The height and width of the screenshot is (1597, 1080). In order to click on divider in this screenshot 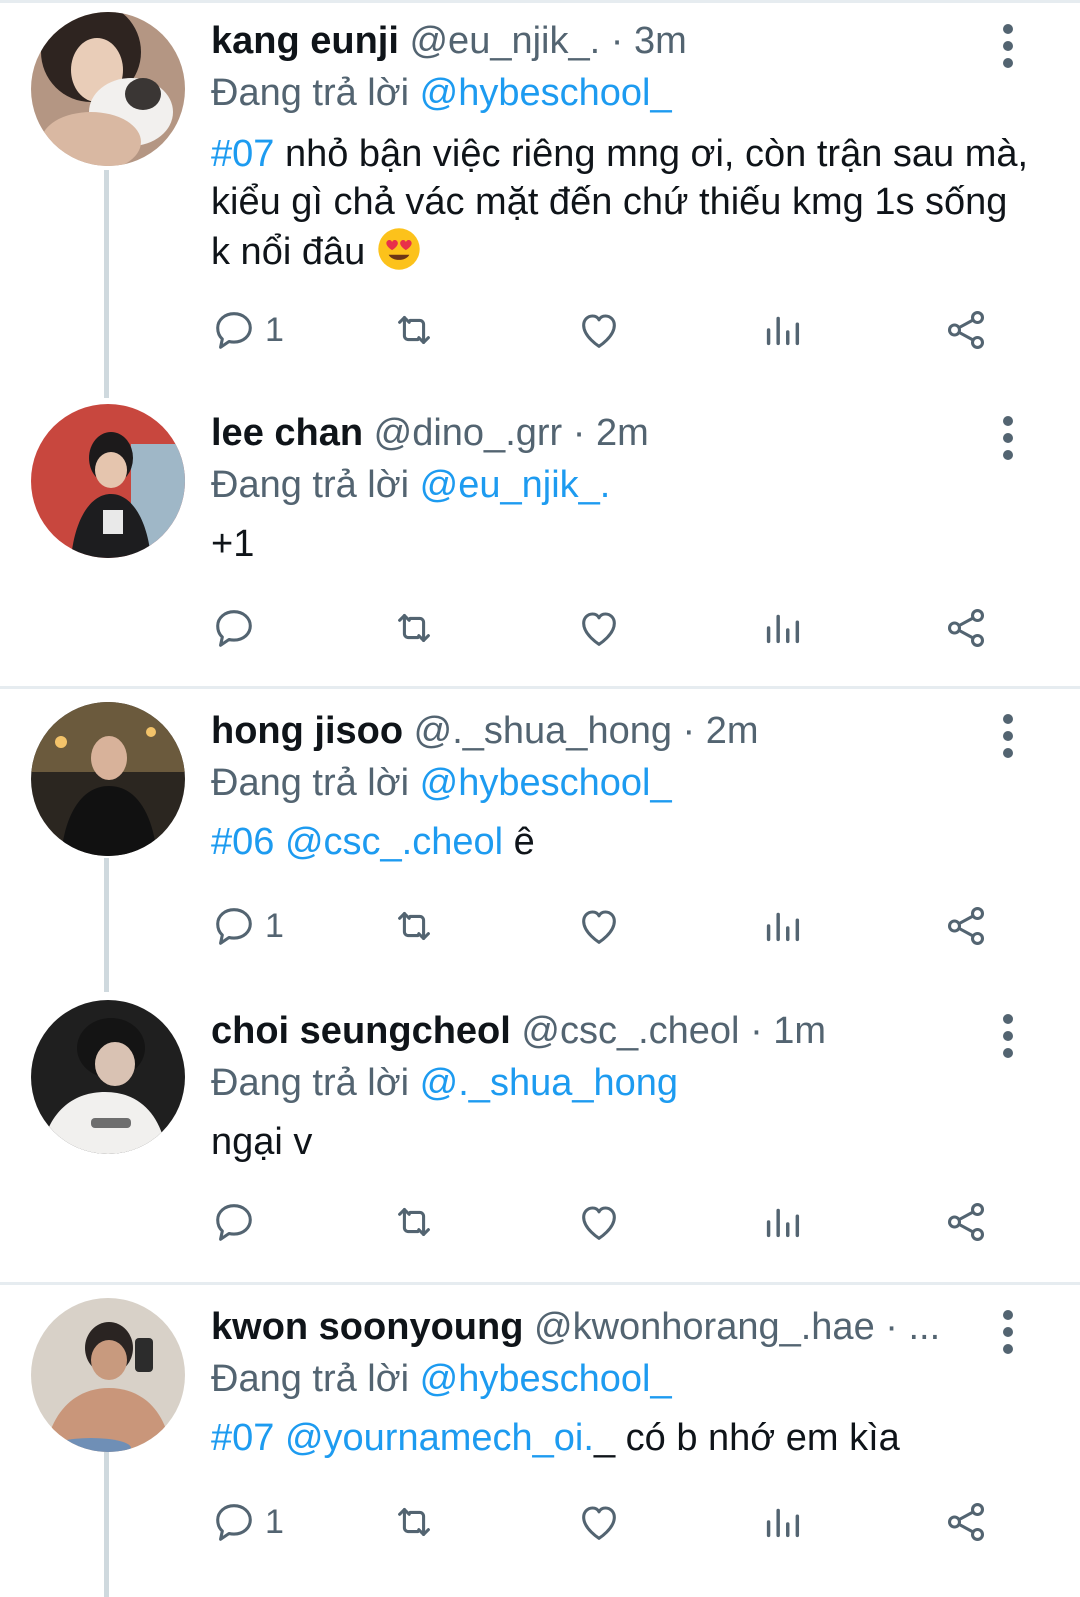, I will do `click(540, 1283)`.